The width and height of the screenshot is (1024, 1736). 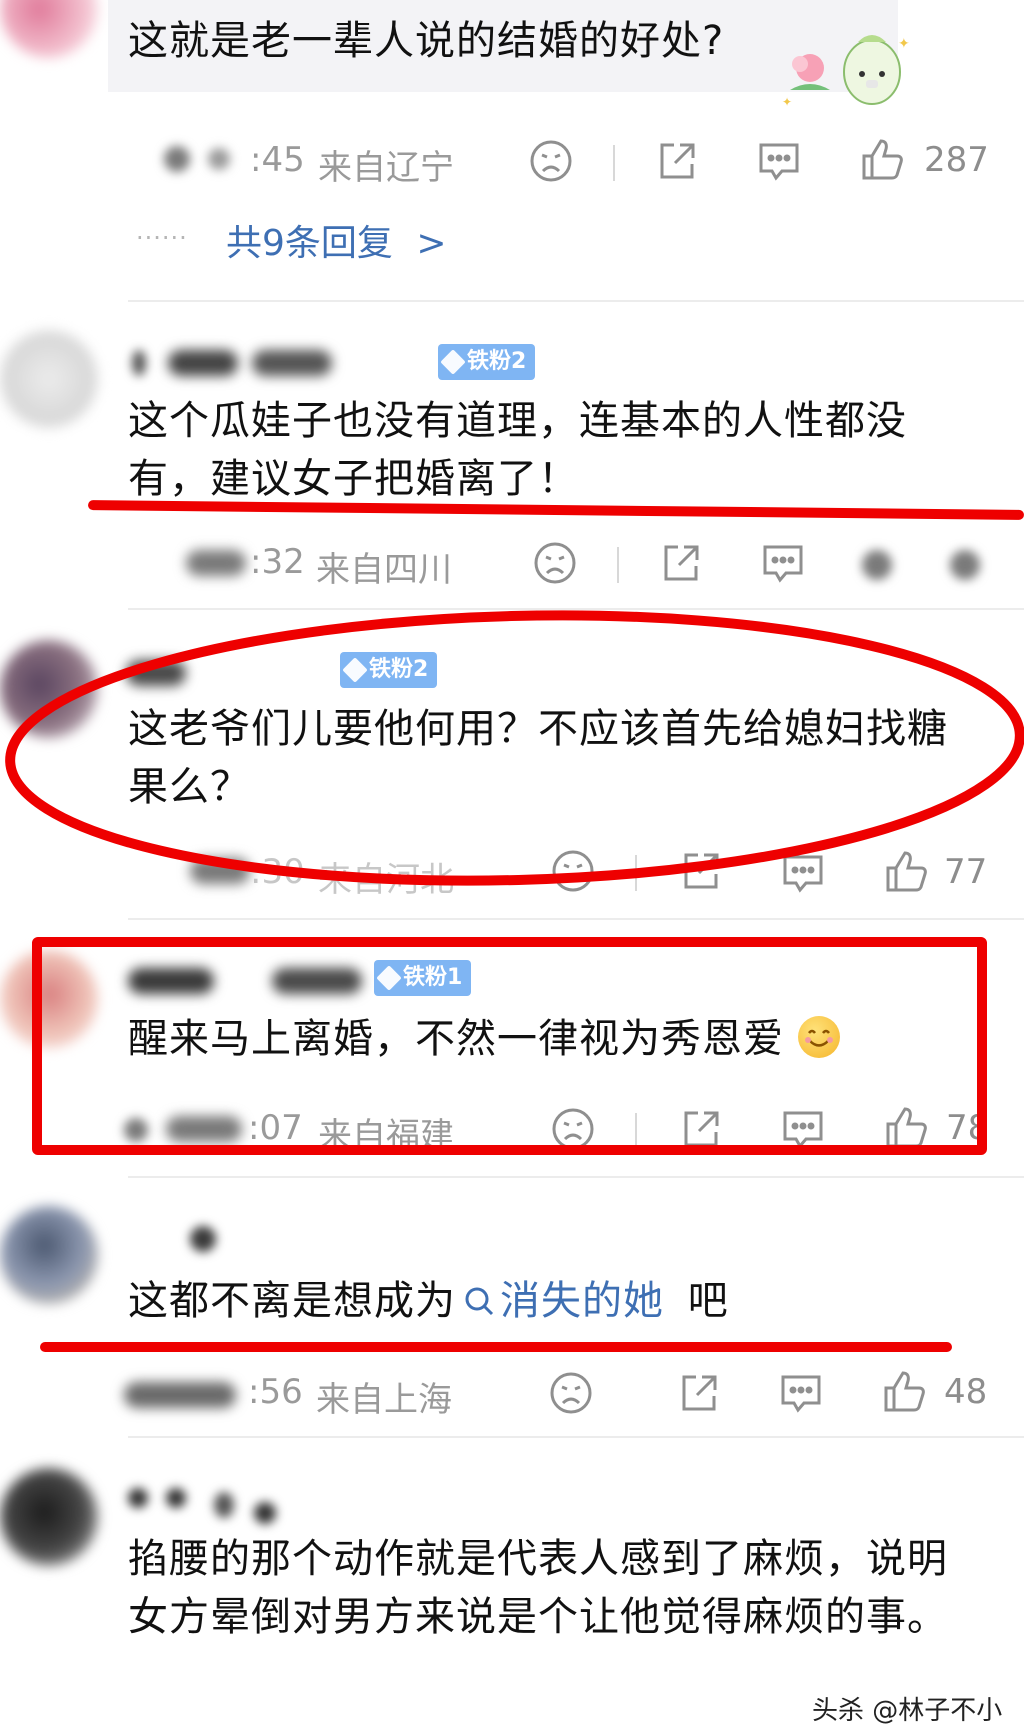 What do you see at coordinates (509, 1046) in the screenshot?
I see `annotation-box` at bounding box center [509, 1046].